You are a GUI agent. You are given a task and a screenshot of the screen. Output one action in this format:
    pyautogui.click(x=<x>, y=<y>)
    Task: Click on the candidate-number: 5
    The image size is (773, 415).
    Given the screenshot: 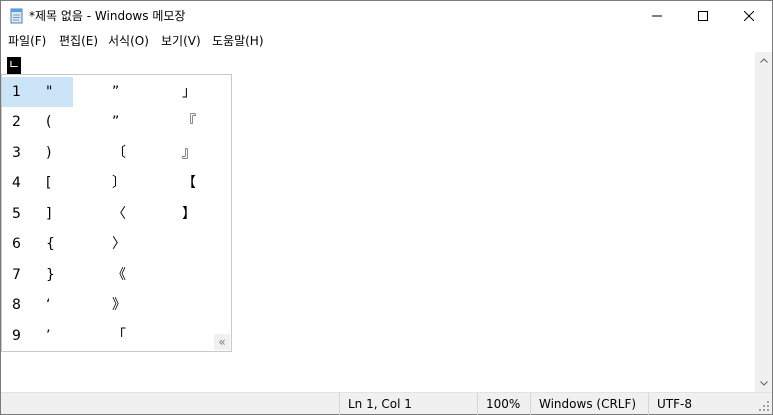 What is the action you would take?
    pyautogui.click(x=16, y=214)
    